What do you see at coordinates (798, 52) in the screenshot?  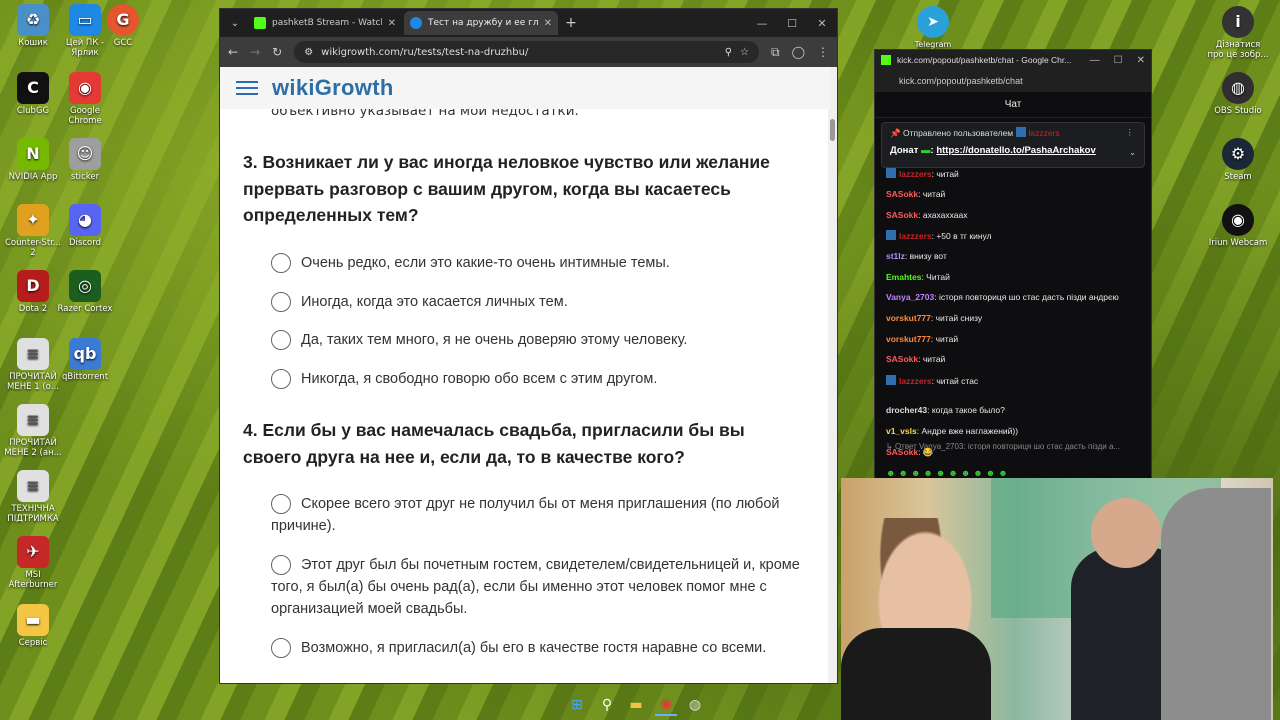 I see `profile-icon: ◯` at bounding box center [798, 52].